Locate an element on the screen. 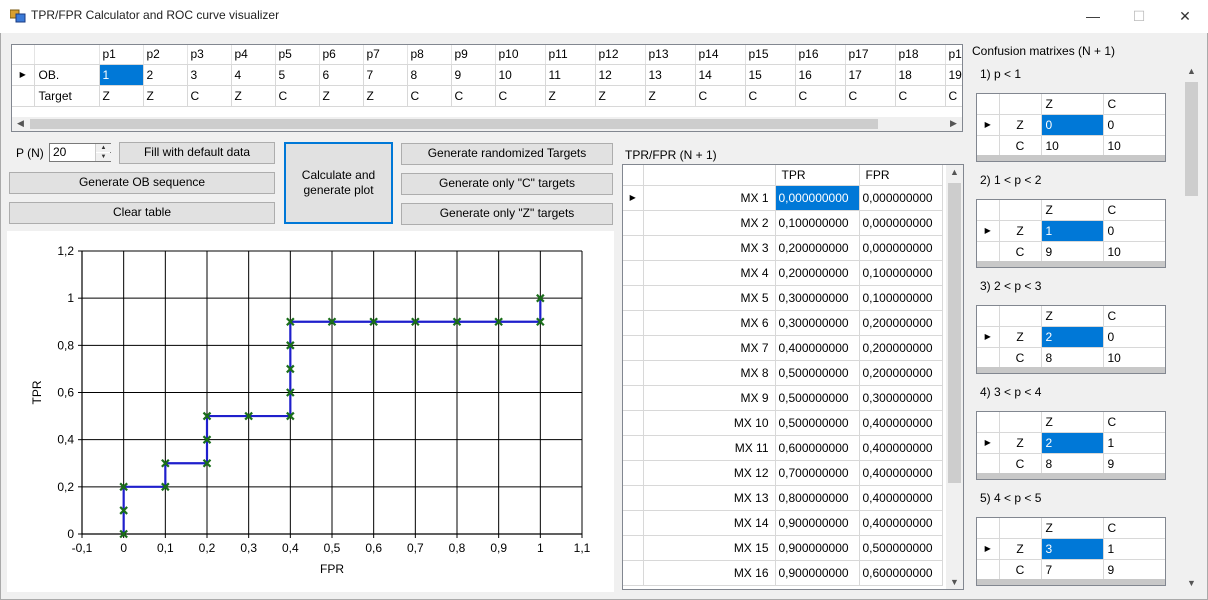 This screenshot has height=600, width=1208. grid-cell: 18 is located at coordinates (920, 75).